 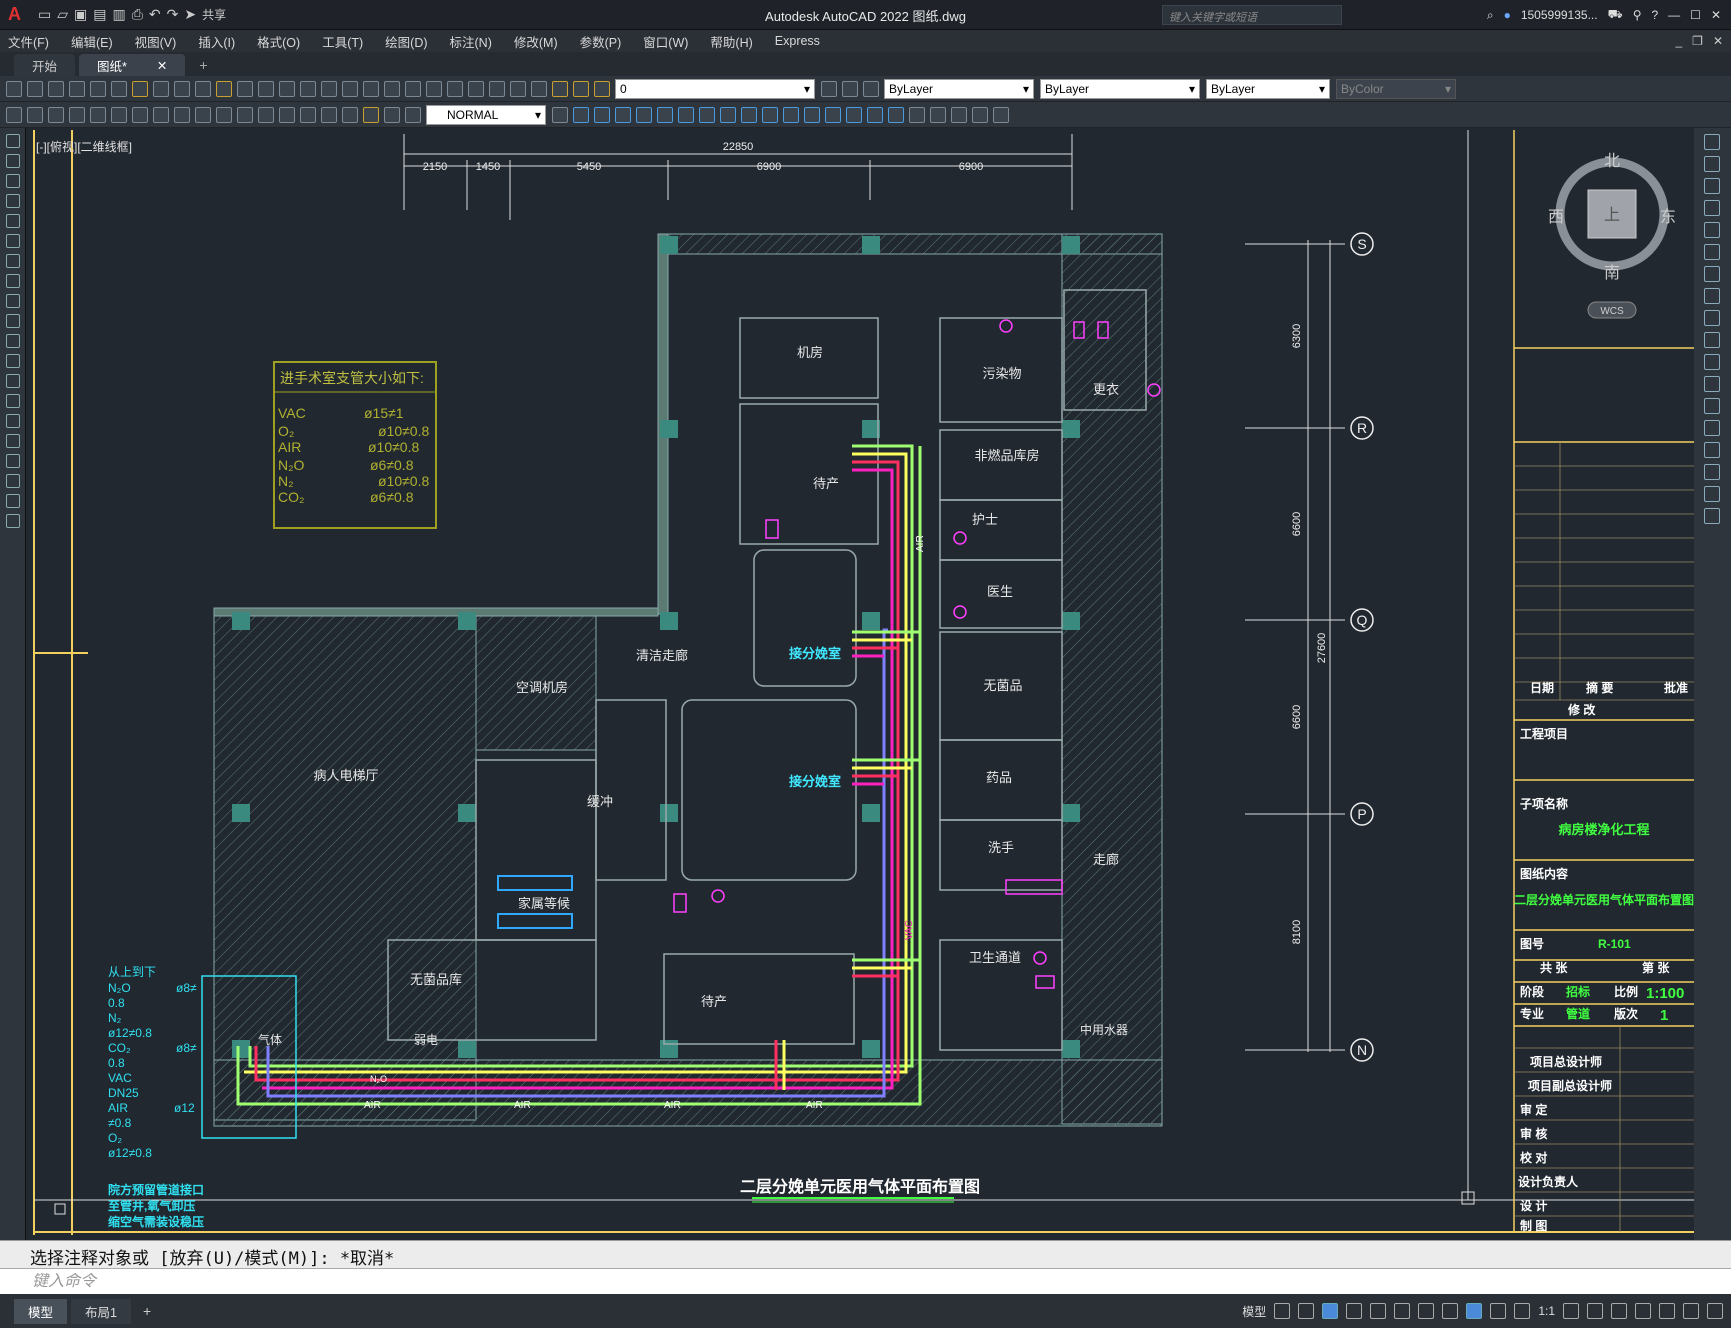 What do you see at coordinates (1498, 1311) in the screenshot?
I see `auto-scale-icon` at bounding box center [1498, 1311].